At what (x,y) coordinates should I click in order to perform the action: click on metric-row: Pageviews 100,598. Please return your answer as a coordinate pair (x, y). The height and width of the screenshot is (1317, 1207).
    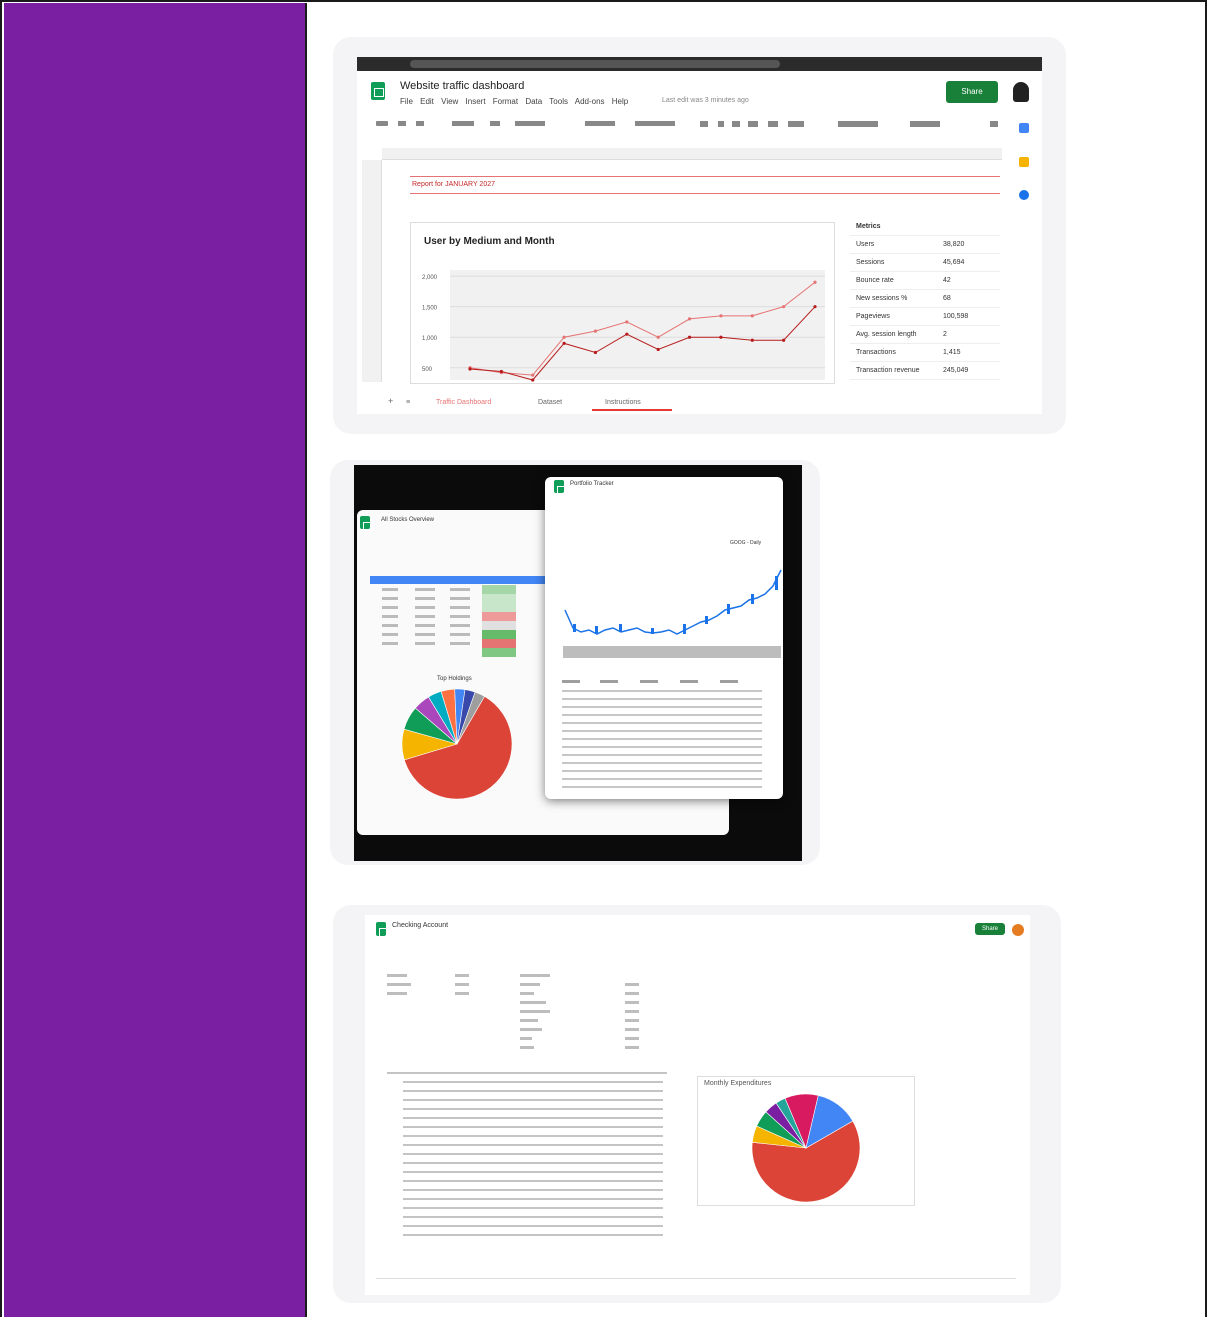
    Looking at the image, I should click on (925, 317).